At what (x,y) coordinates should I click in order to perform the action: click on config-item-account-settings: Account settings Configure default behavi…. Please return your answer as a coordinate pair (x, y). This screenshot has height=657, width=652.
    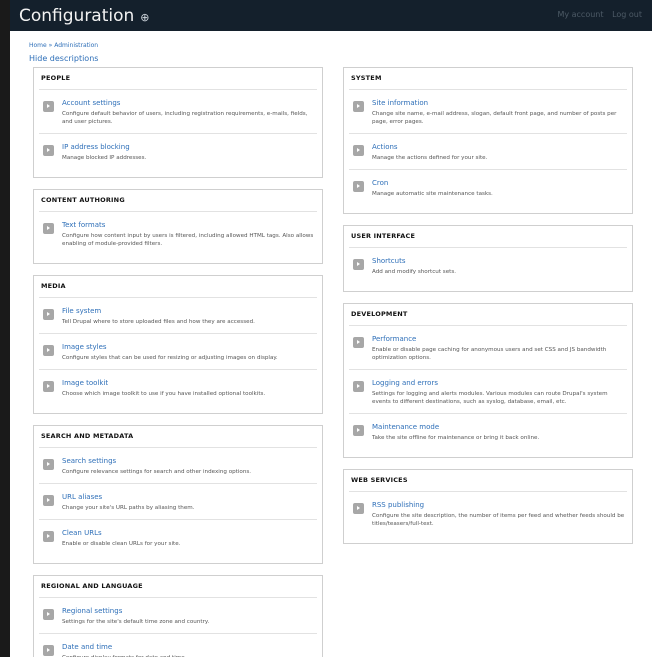
    Looking at the image, I should click on (178, 111).